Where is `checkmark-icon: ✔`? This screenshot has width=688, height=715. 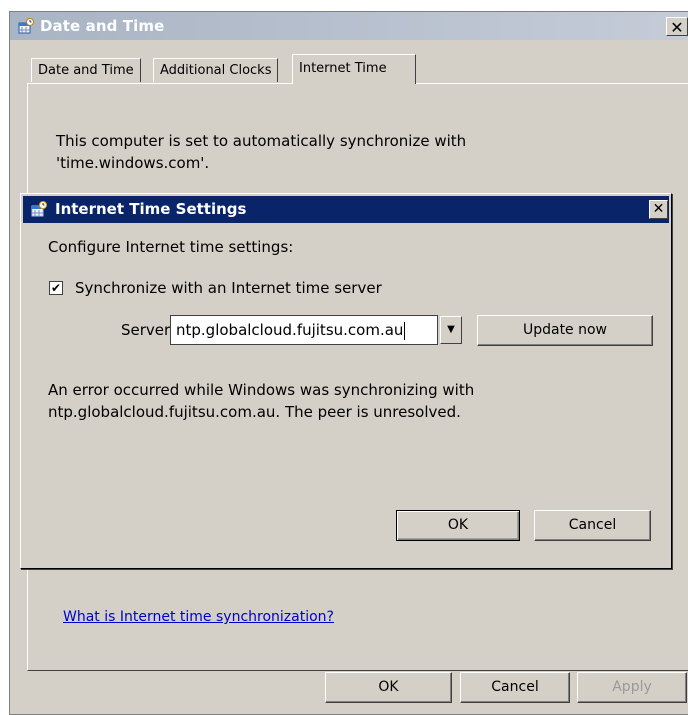 checkmark-icon: ✔ is located at coordinates (56, 288).